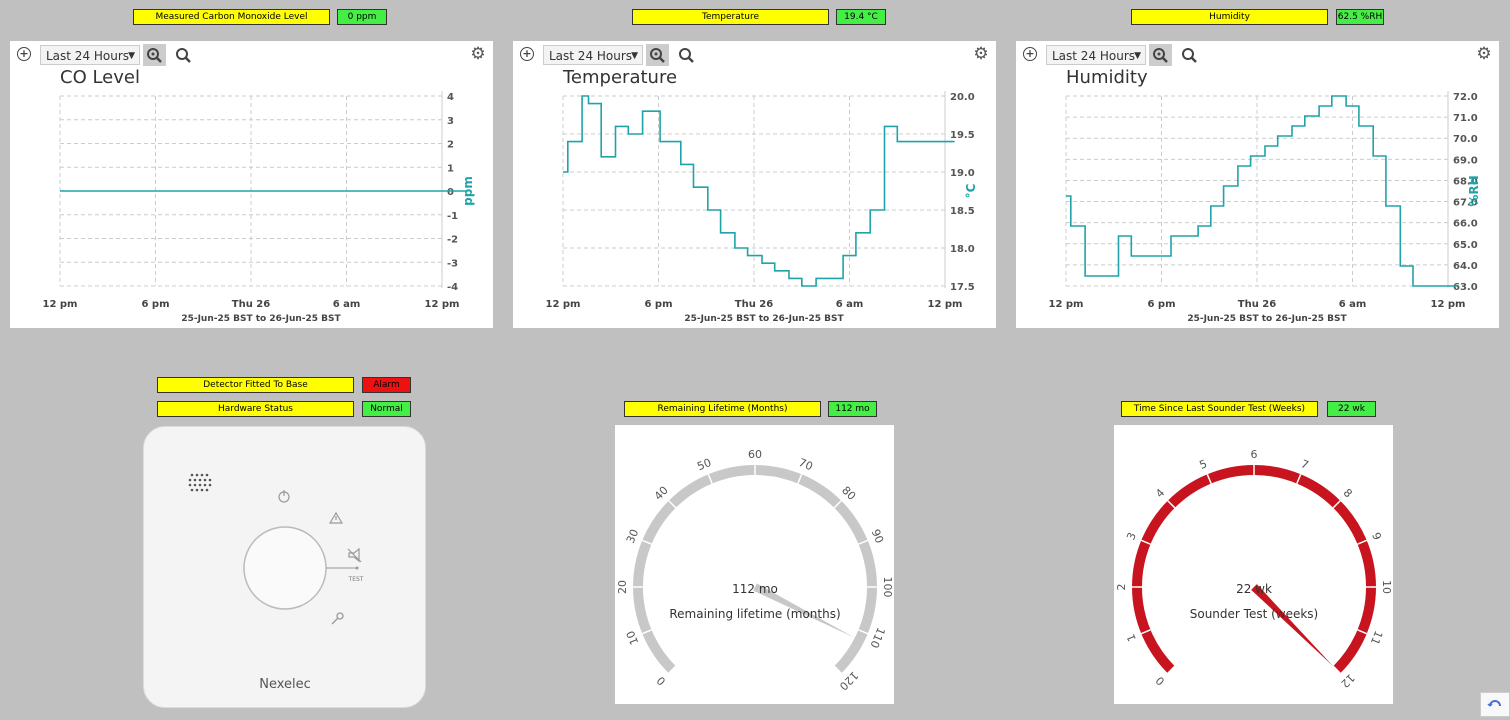 This screenshot has height=720, width=1510. I want to click on lifetime-label: Remaining Lifetime (Months), so click(722, 409).